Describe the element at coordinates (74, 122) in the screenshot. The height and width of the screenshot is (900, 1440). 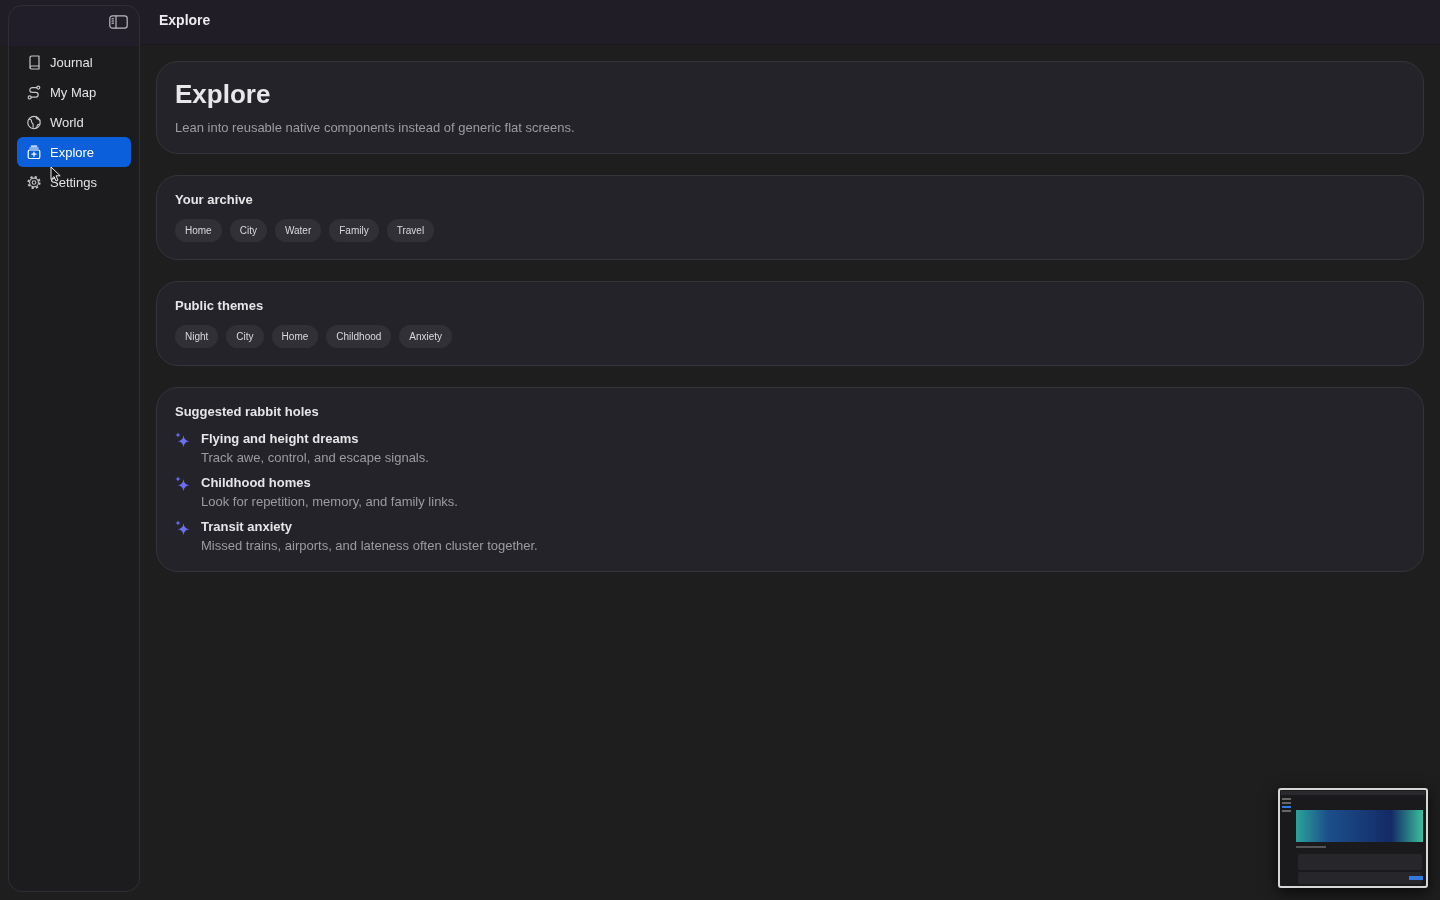
I see `sidebar-item: World` at that location.